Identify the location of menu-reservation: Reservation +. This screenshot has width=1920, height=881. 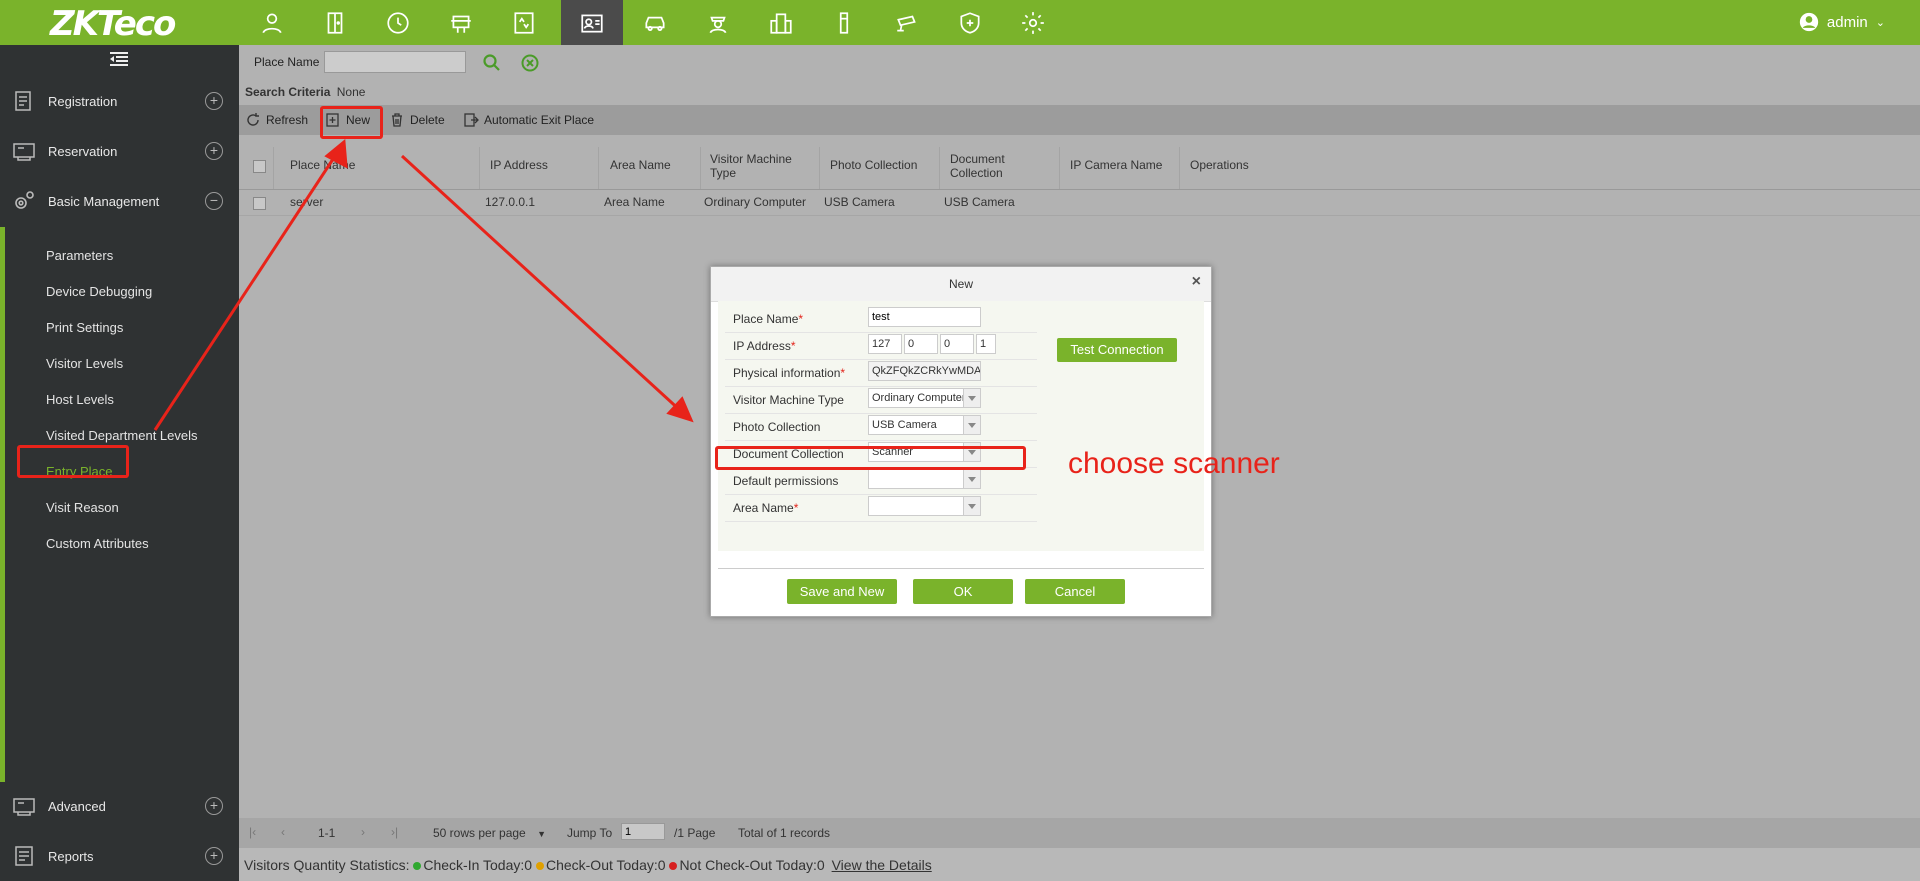
(119, 151).